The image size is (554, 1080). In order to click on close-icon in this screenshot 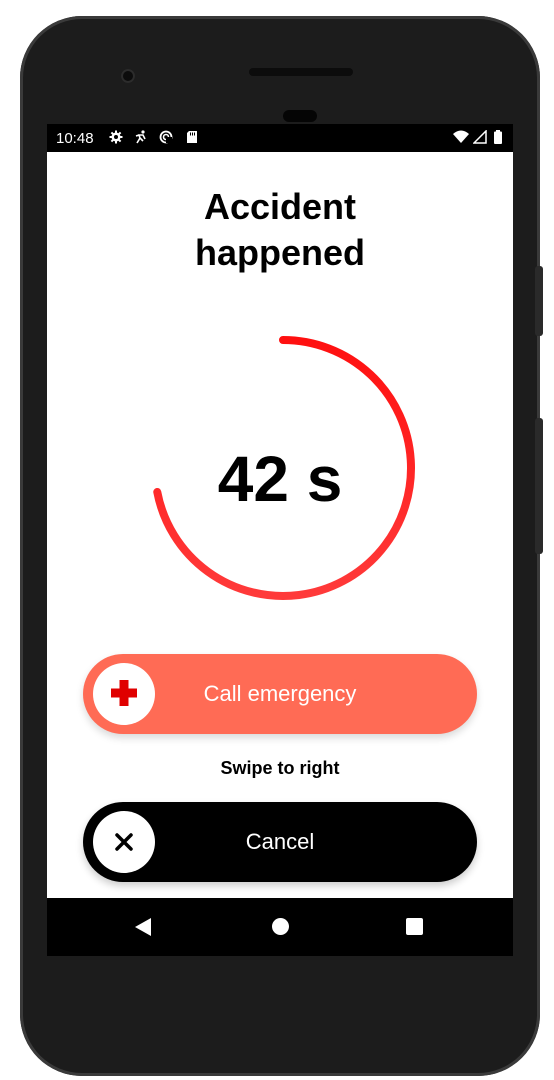, I will do `click(124, 842)`.